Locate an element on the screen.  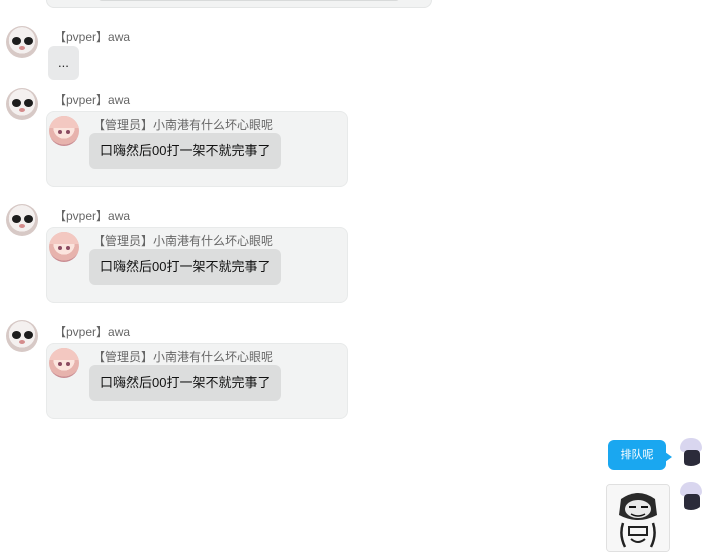
self-bubble-tail is located at coordinates (668, 457).